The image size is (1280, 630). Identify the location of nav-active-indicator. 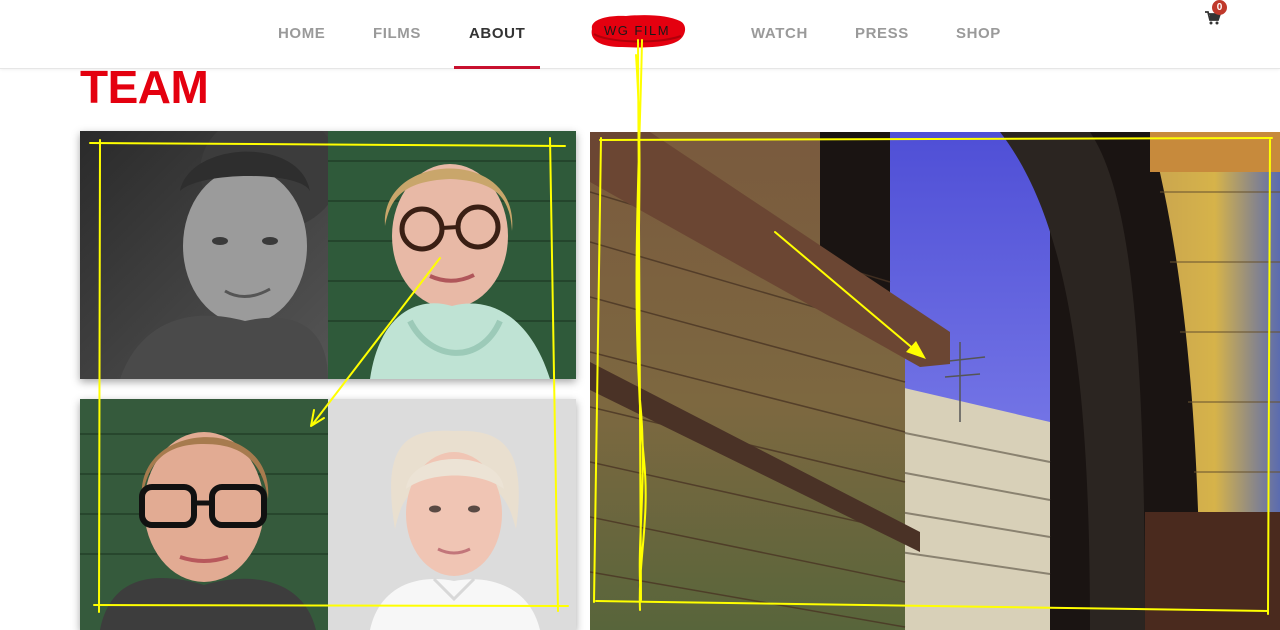
(497, 67).